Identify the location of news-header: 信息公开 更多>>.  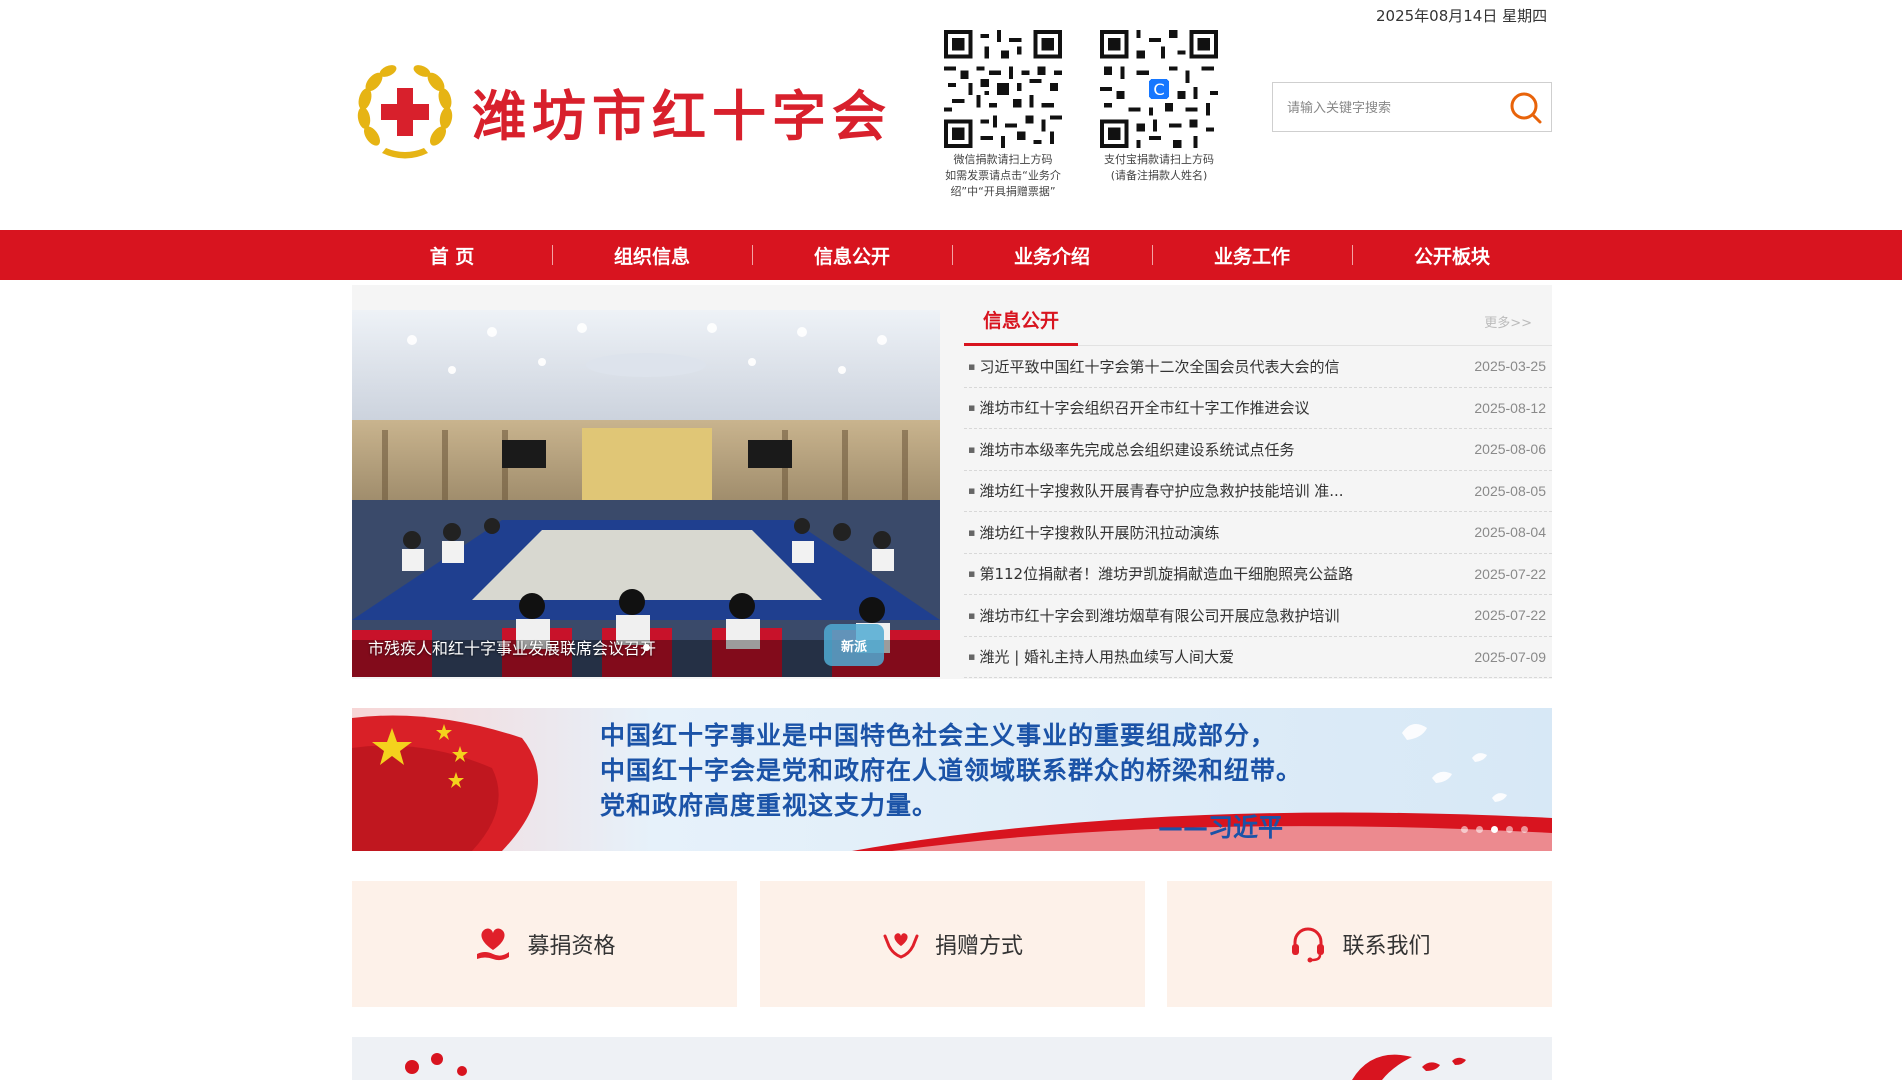
(1258, 323).